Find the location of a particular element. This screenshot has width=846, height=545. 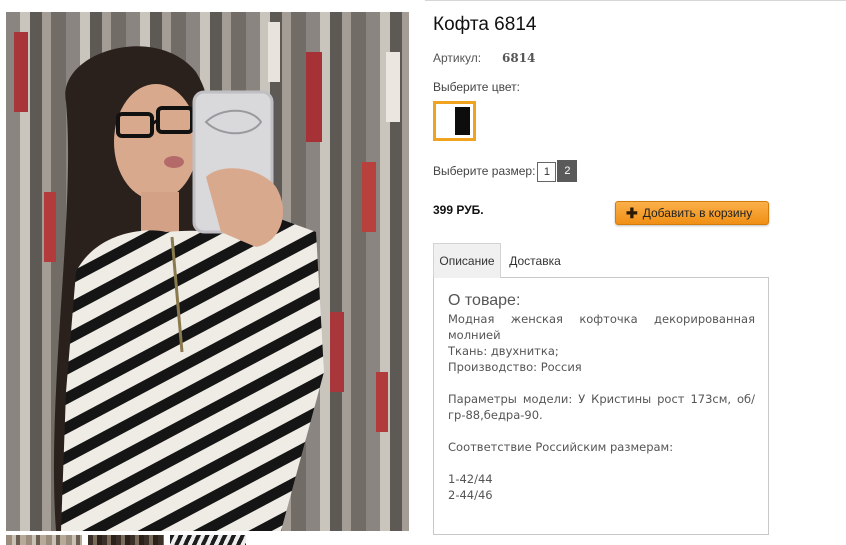

add-to-cart-label: Добавить в корзину is located at coordinates (697, 213).